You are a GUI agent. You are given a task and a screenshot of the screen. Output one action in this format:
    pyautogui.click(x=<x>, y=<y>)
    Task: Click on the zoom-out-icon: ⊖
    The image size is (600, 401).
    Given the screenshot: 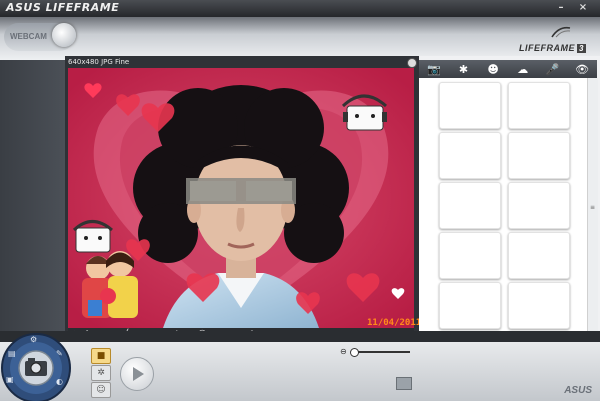 What is the action you would take?
    pyautogui.click(x=343, y=351)
    